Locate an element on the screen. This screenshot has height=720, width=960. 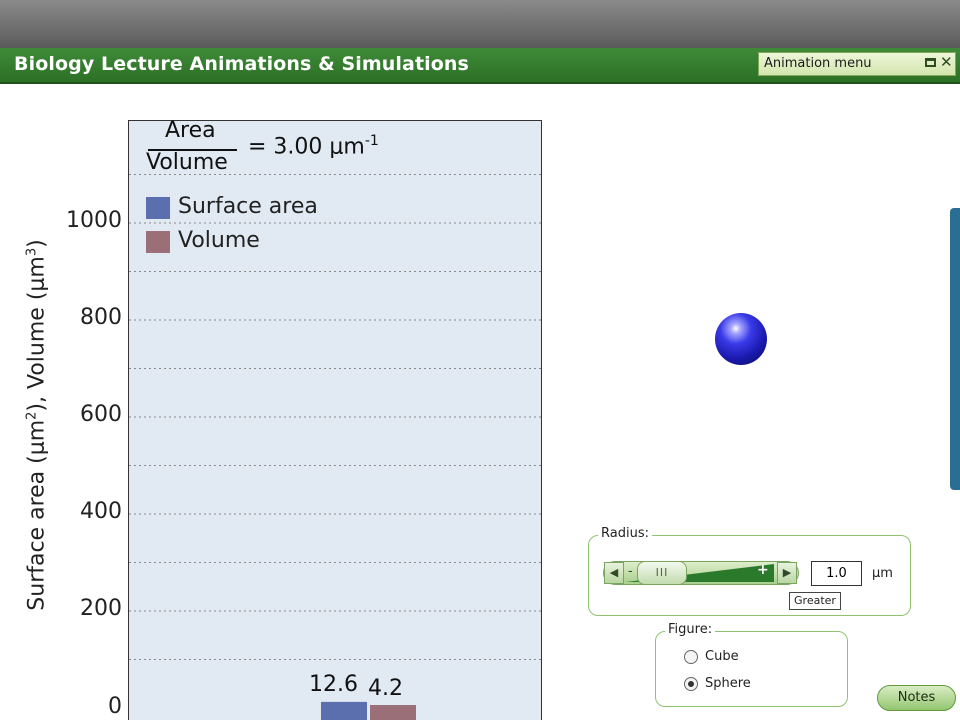
radio-selected-dot is located at coordinates (691, 684).